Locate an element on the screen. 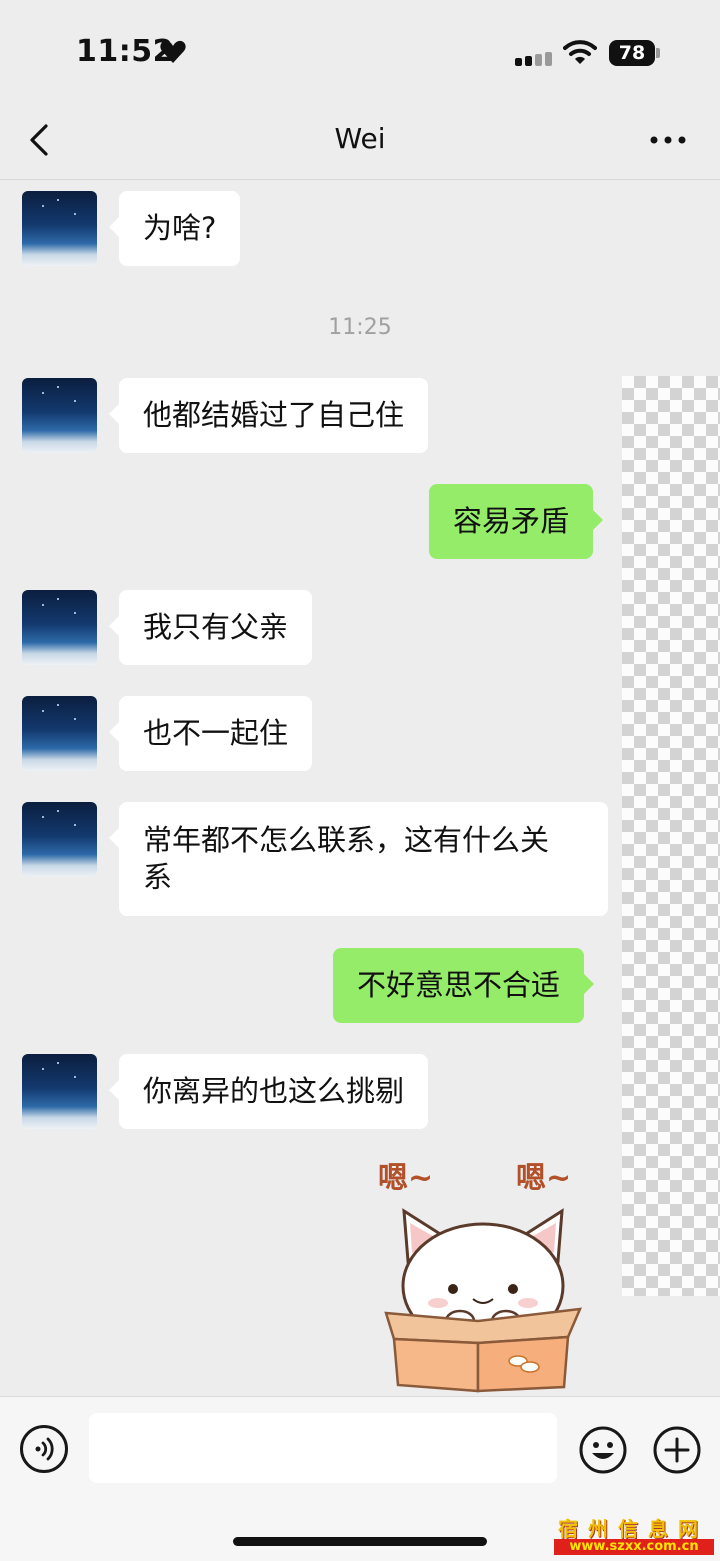 The width and height of the screenshot is (720, 1561). watermark-title: 宿州信息网 is located at coordinates (633, 1529).